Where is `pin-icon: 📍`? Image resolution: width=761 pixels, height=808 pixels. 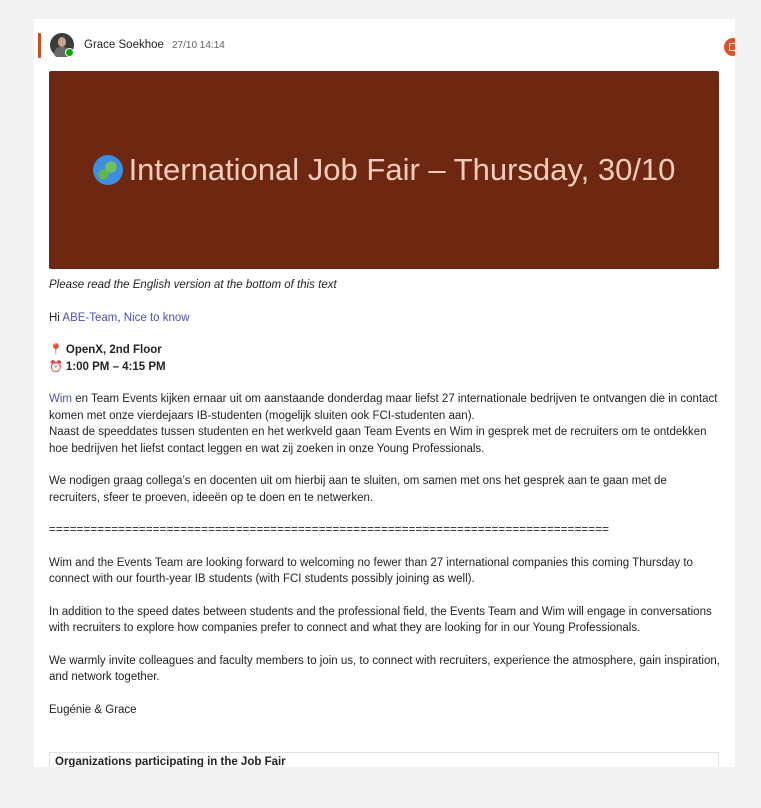 pin-icon: 📍 is located at coordinates (56, 350).